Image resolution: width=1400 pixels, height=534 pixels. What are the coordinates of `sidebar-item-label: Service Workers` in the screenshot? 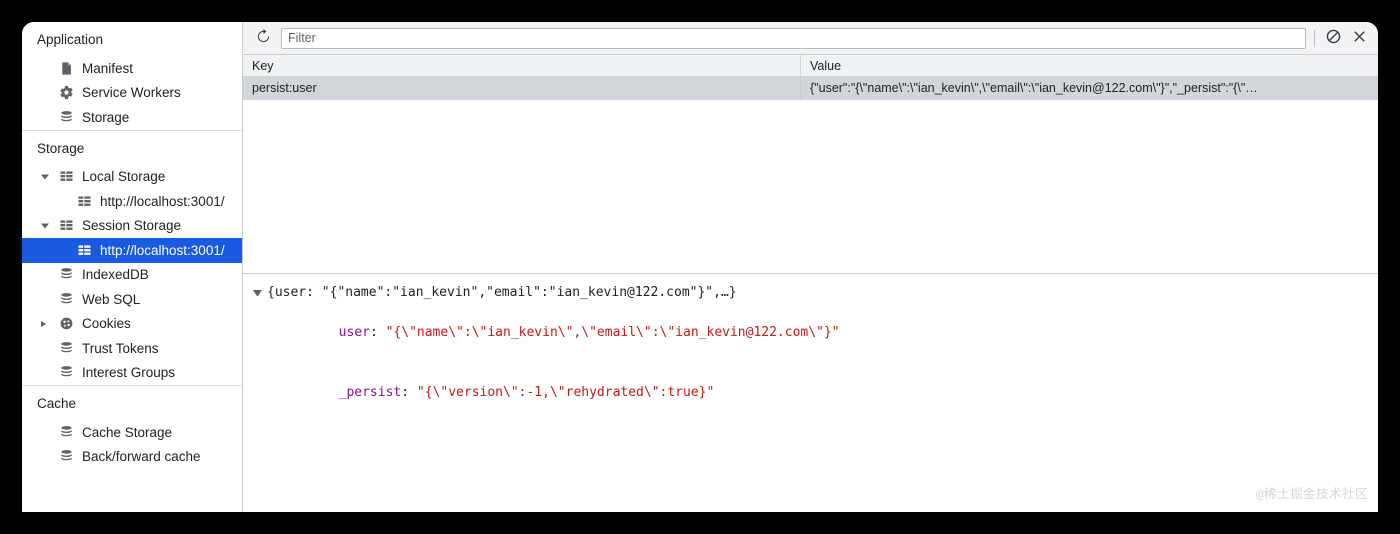 It's located at (131, 93).